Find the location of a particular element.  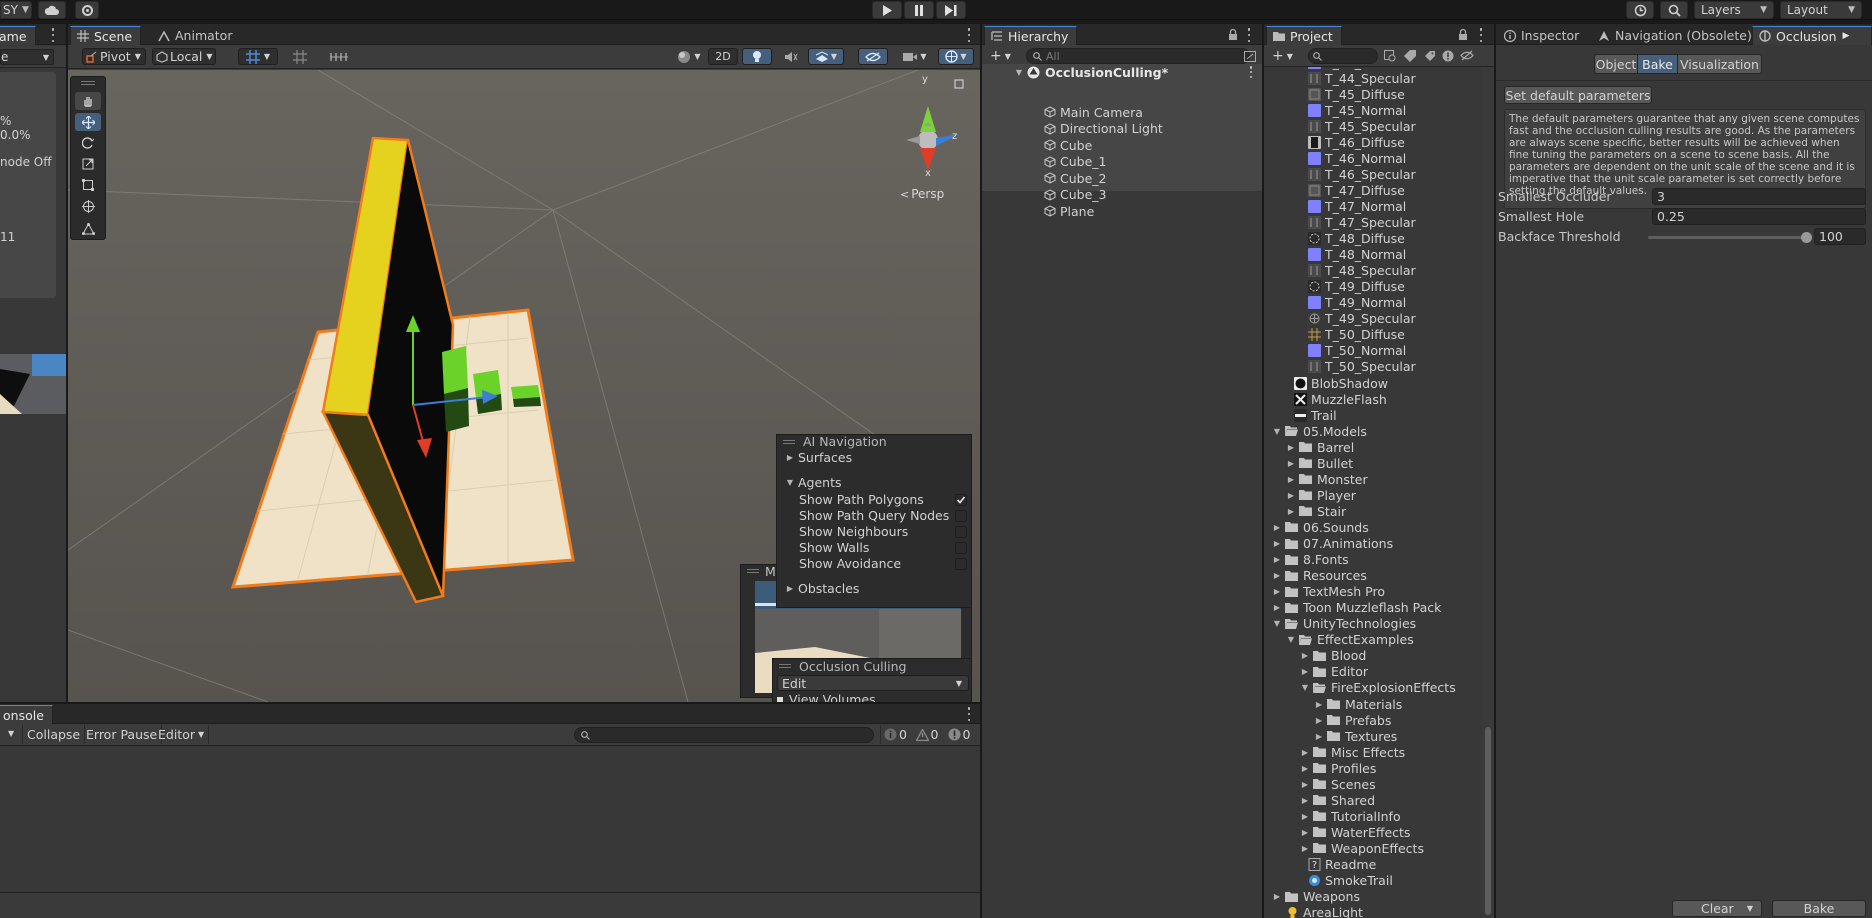

layout-dropdown: Layout ▼ is located at coordinates (1821, 10).